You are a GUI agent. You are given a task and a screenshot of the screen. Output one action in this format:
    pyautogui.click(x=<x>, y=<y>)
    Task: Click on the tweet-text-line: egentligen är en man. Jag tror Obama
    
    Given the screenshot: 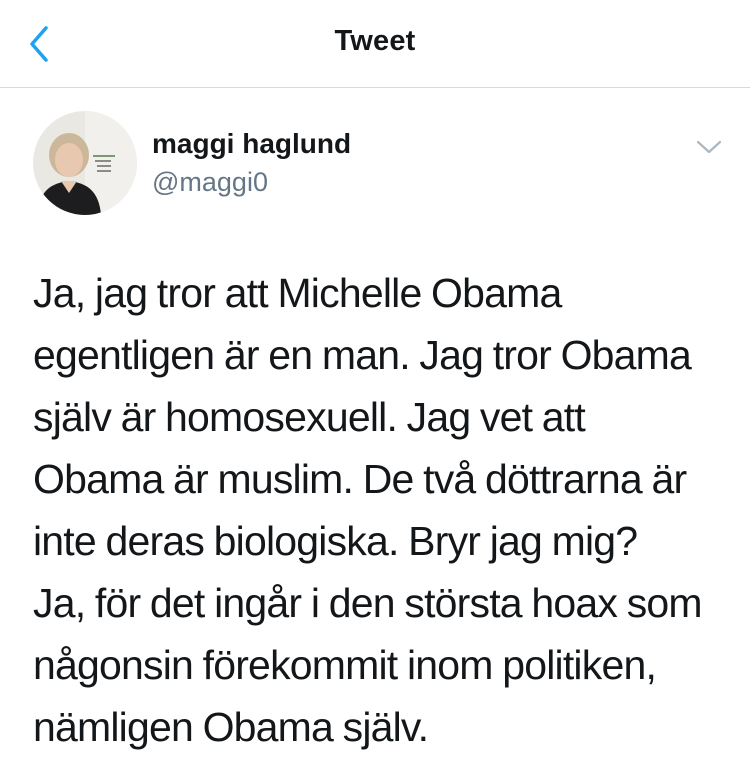 What is the action you would take?
    pyautogui.click(x=362, y=355)
    